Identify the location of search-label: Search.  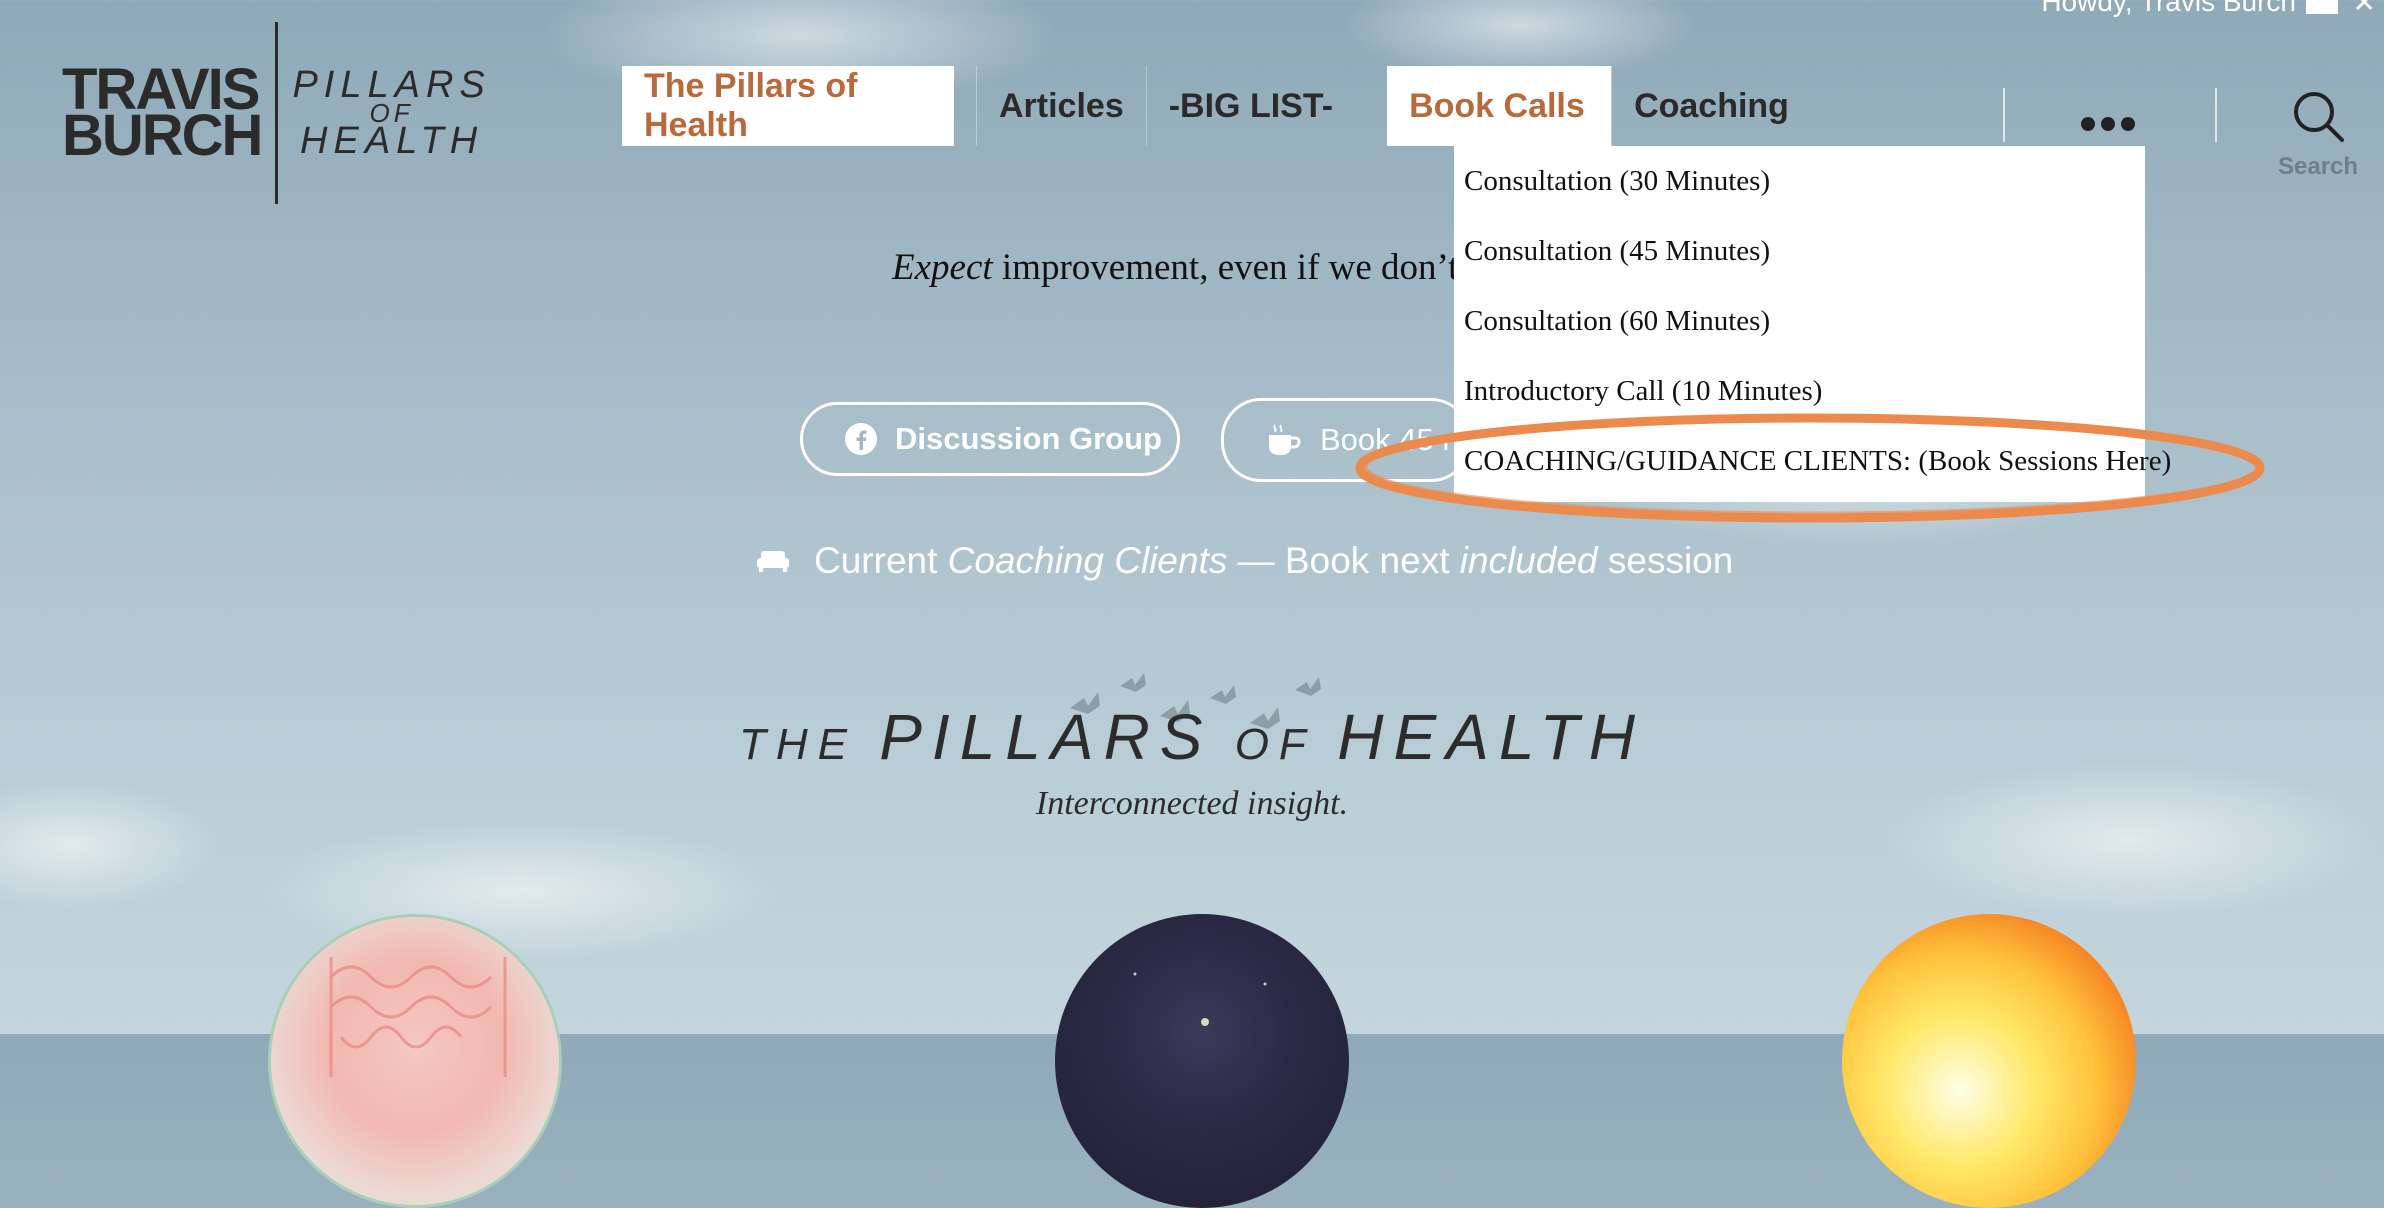
(2318, 166).